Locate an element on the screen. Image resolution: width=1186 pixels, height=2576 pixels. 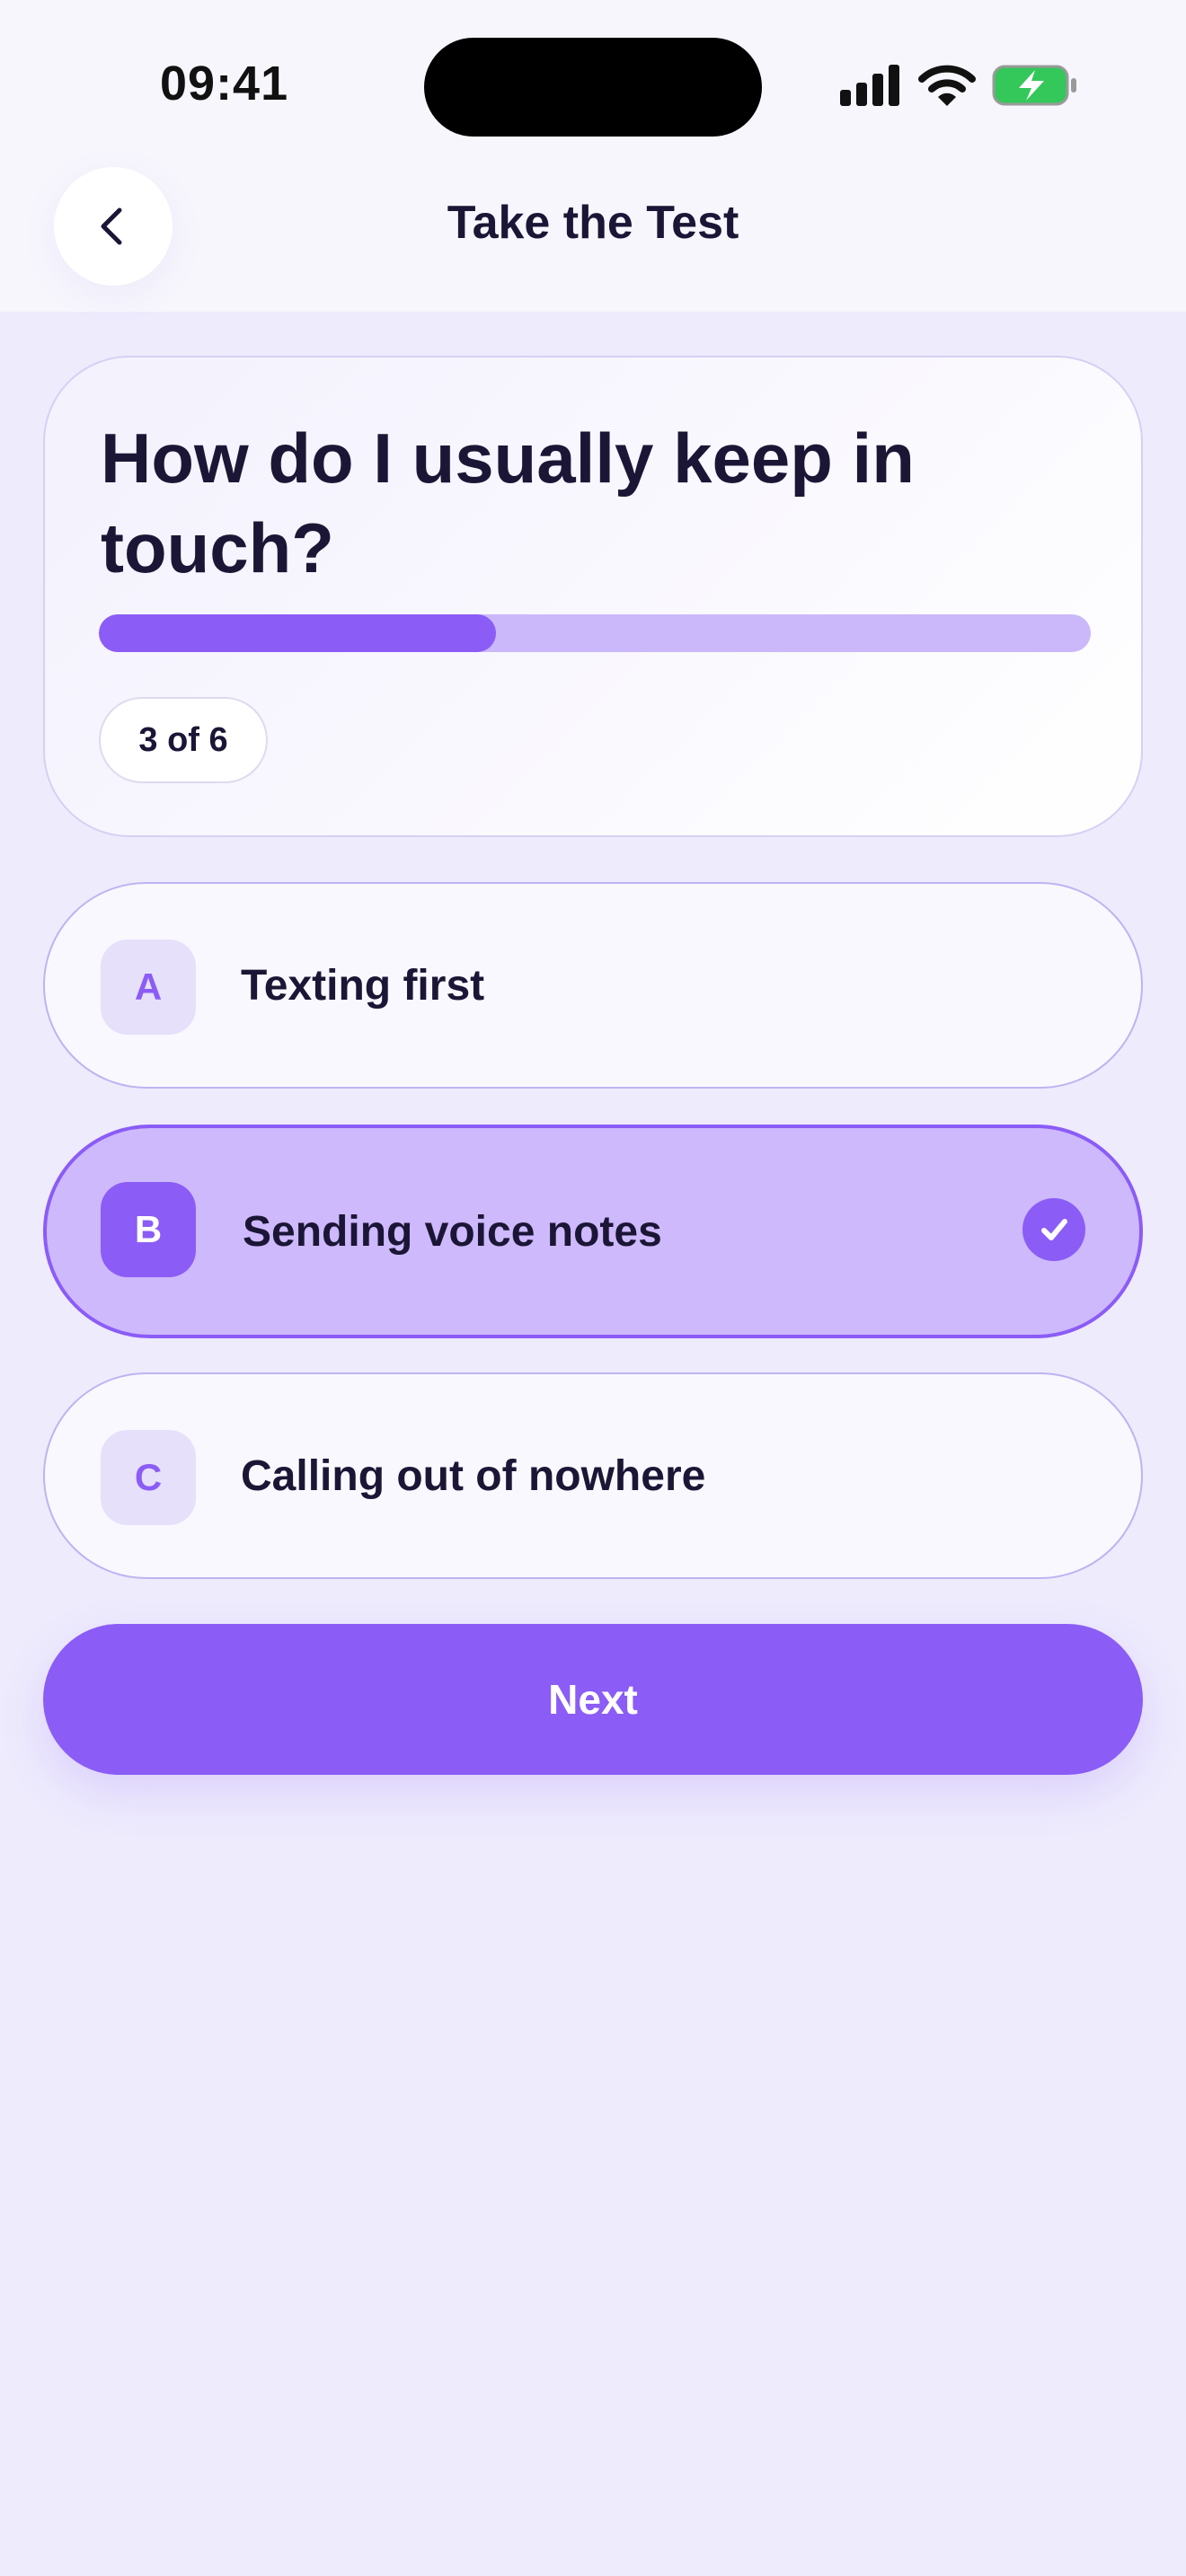
option-c: C Calling out of nowhere is located at coordinates (593, 1475).